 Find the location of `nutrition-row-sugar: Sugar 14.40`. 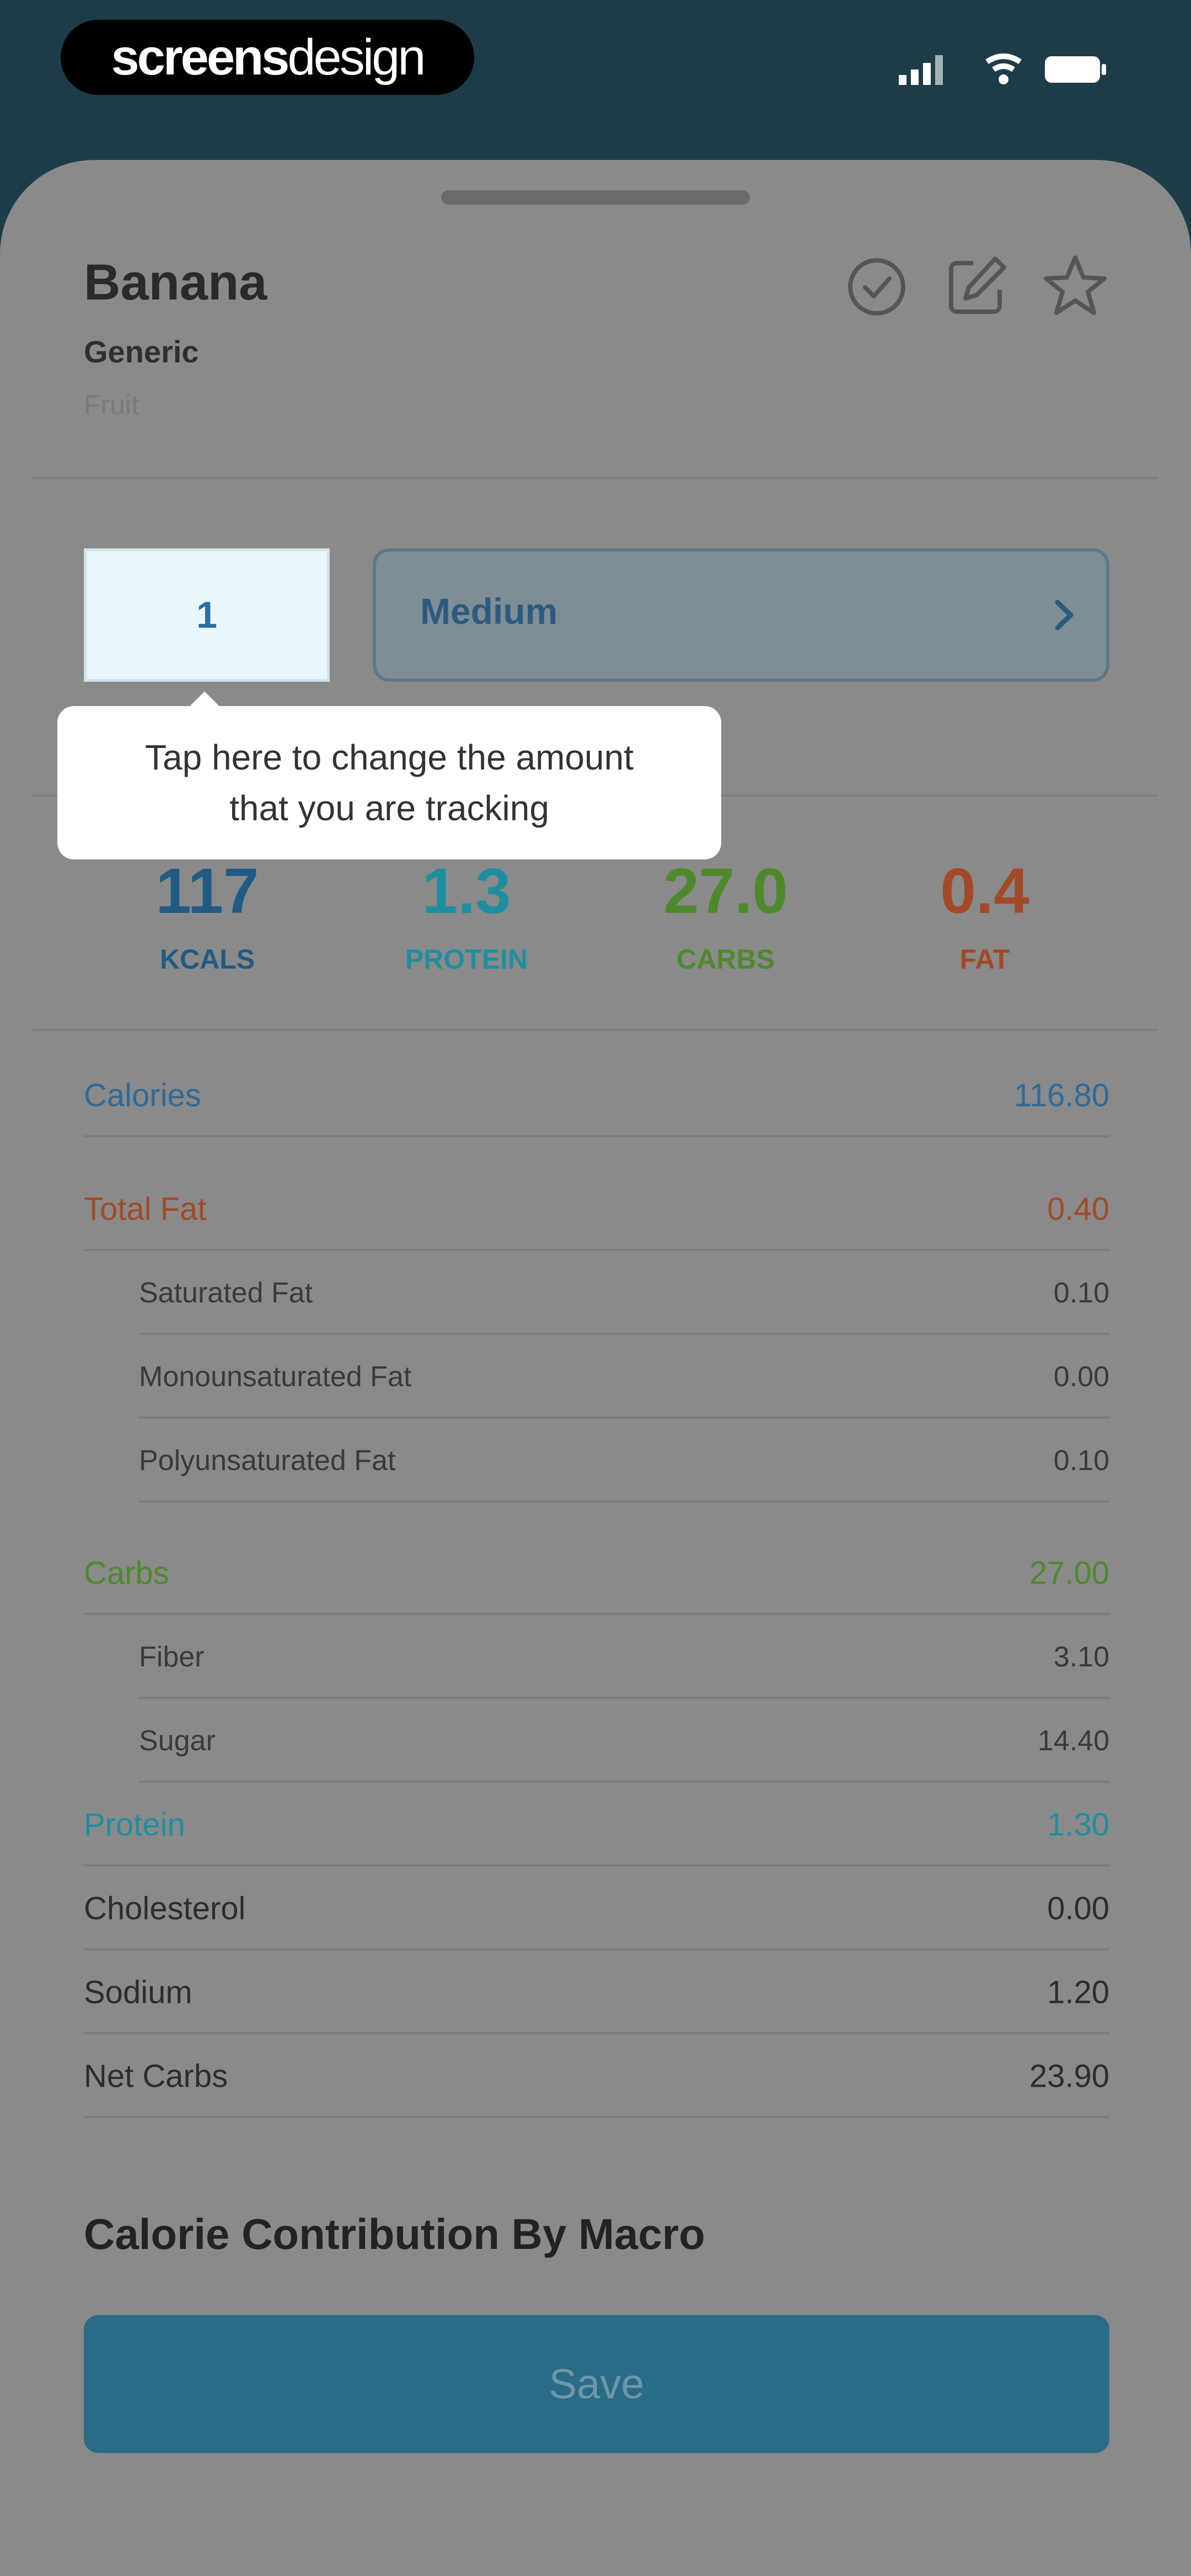

nutrition-row-sugar: Sugar 14.40 is located at coordinates (596, 1741).